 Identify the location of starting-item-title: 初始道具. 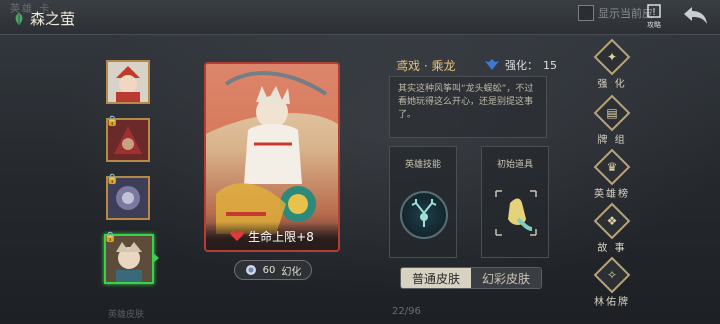
(514, 165).